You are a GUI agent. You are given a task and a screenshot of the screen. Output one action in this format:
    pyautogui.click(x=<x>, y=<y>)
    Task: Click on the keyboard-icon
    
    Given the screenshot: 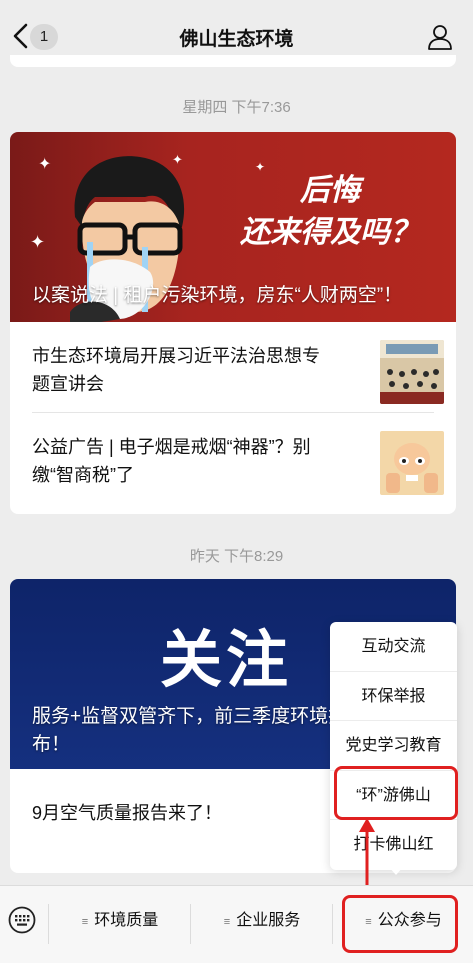 What is the action you would take?
    pyautogui.click(x=22, y=920)
    